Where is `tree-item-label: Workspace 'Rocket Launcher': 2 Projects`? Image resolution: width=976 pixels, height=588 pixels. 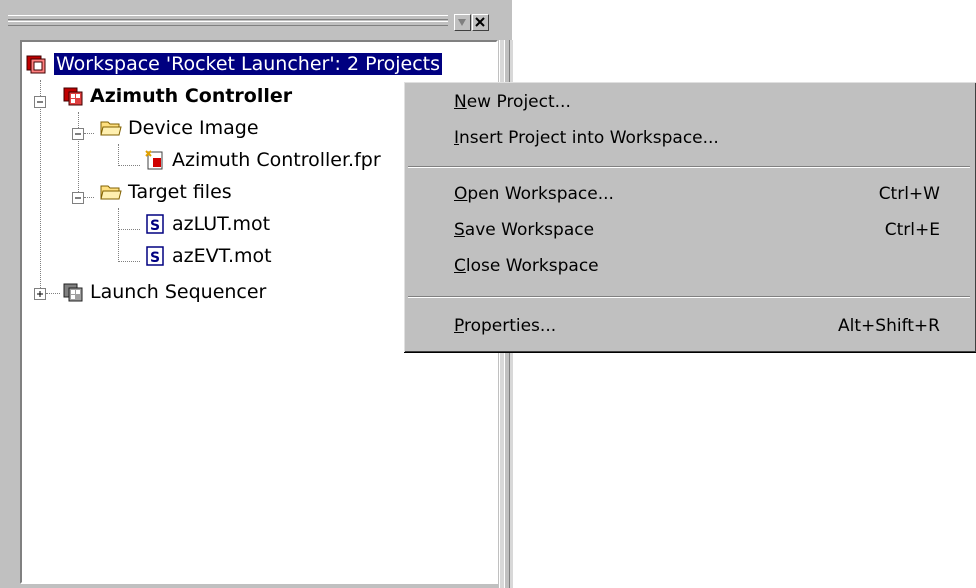 tree-item-label: Workspace 'Rocket Launcher': 2 Projects is located at coordinates (248, 64).